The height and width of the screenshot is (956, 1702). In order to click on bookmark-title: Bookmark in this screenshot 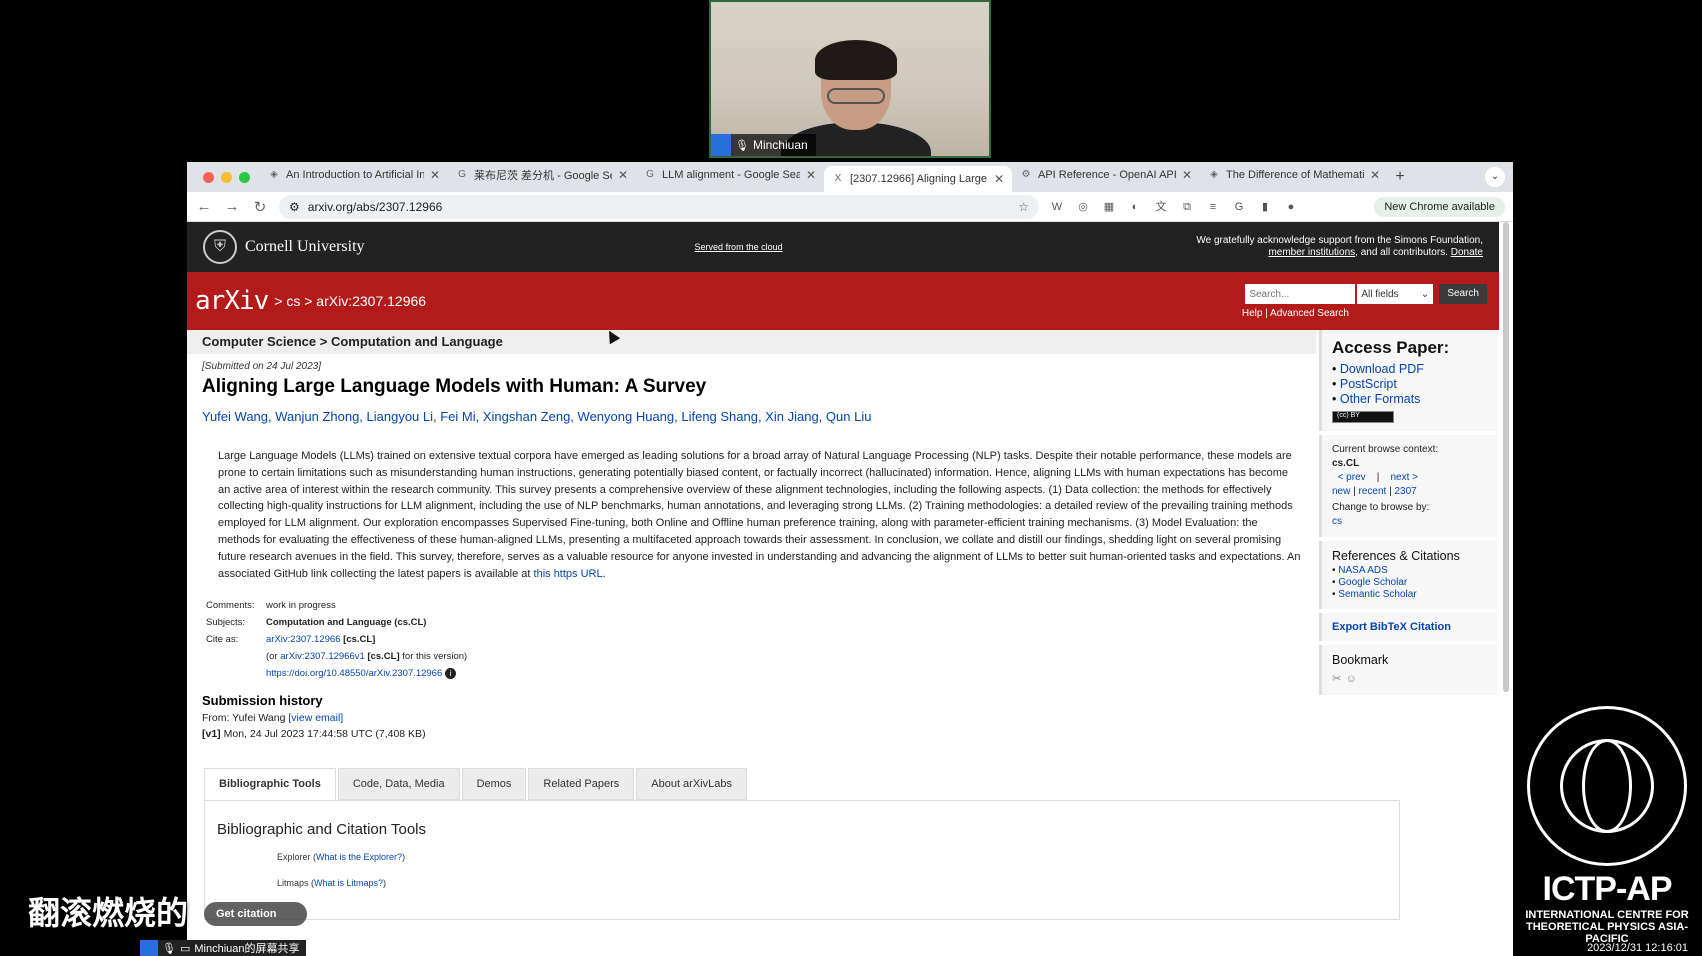, I will do `click(1360, 660)`.